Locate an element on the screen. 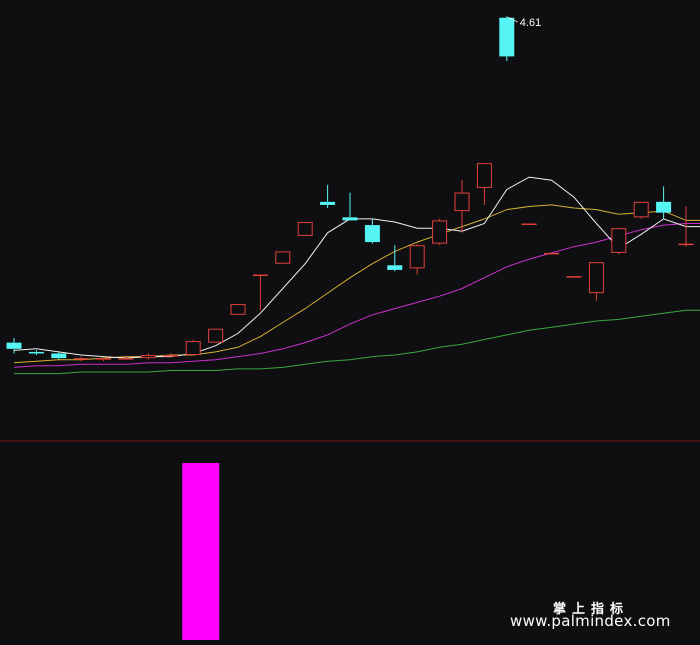 Image resolution: width=700 pixels, height=645 pixels. watermark-url: www.palmindex.com is located at coordinates (590, 621).